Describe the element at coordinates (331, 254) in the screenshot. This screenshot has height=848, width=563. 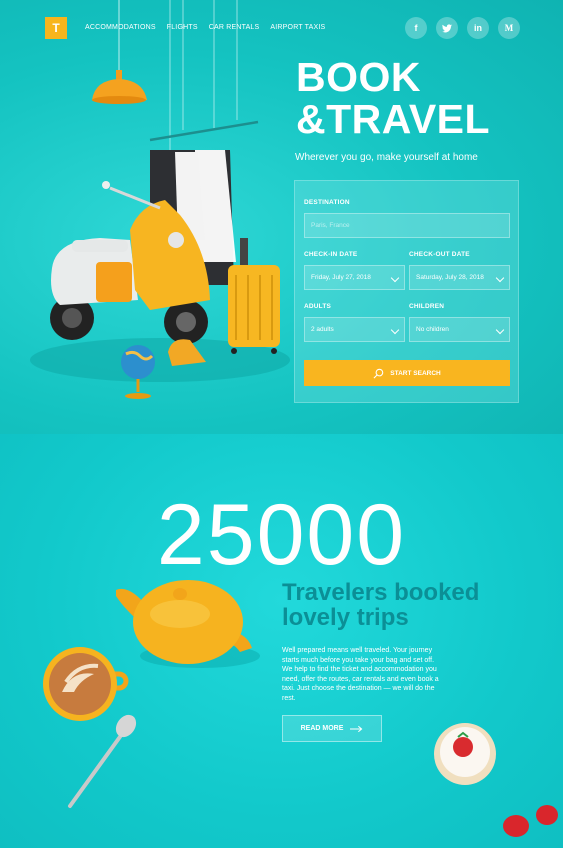
I see `checkin-label: CHECK-IN DATE` at that location.